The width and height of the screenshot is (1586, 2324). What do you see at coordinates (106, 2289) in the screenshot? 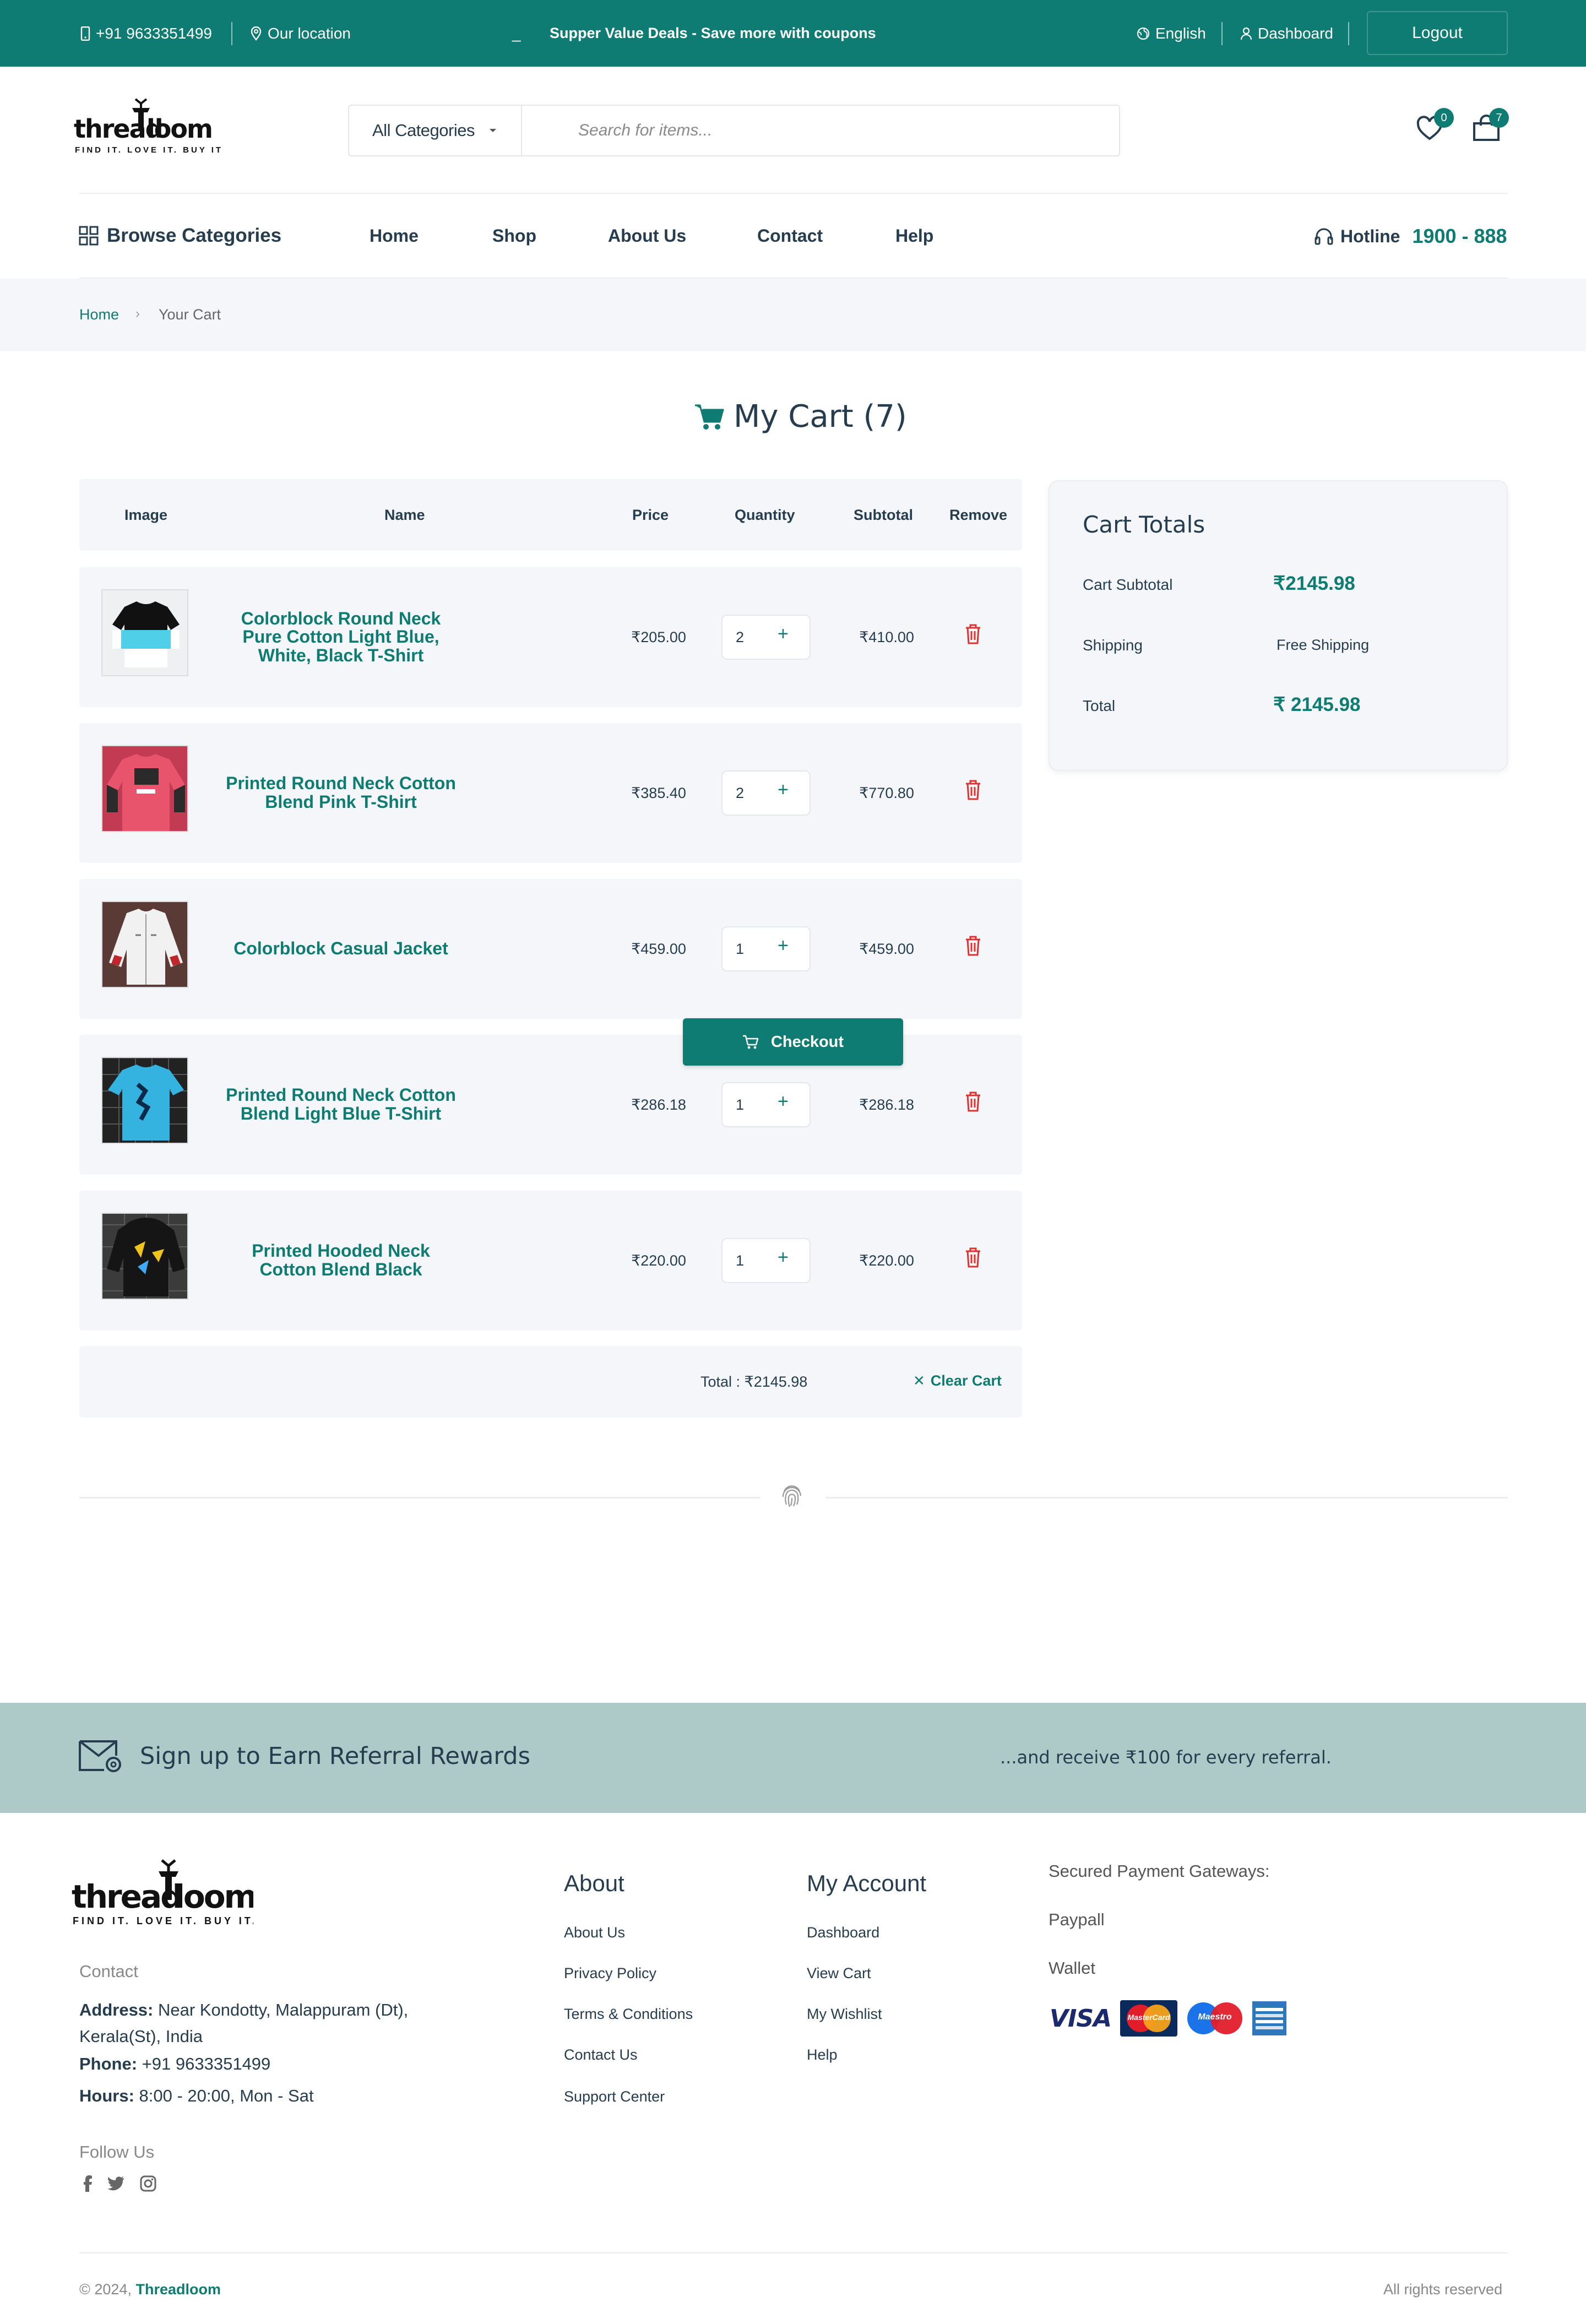
I see `copyright-text: © 2024,` at bounding box center [106, 2289].